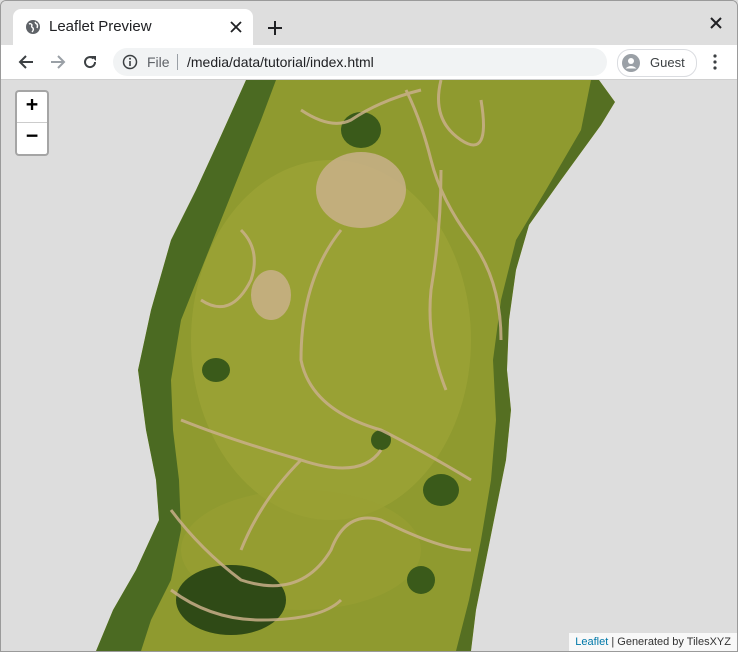 The image size is (738, 652). I want to click on url-scheme-label: File, so click(158, 62).